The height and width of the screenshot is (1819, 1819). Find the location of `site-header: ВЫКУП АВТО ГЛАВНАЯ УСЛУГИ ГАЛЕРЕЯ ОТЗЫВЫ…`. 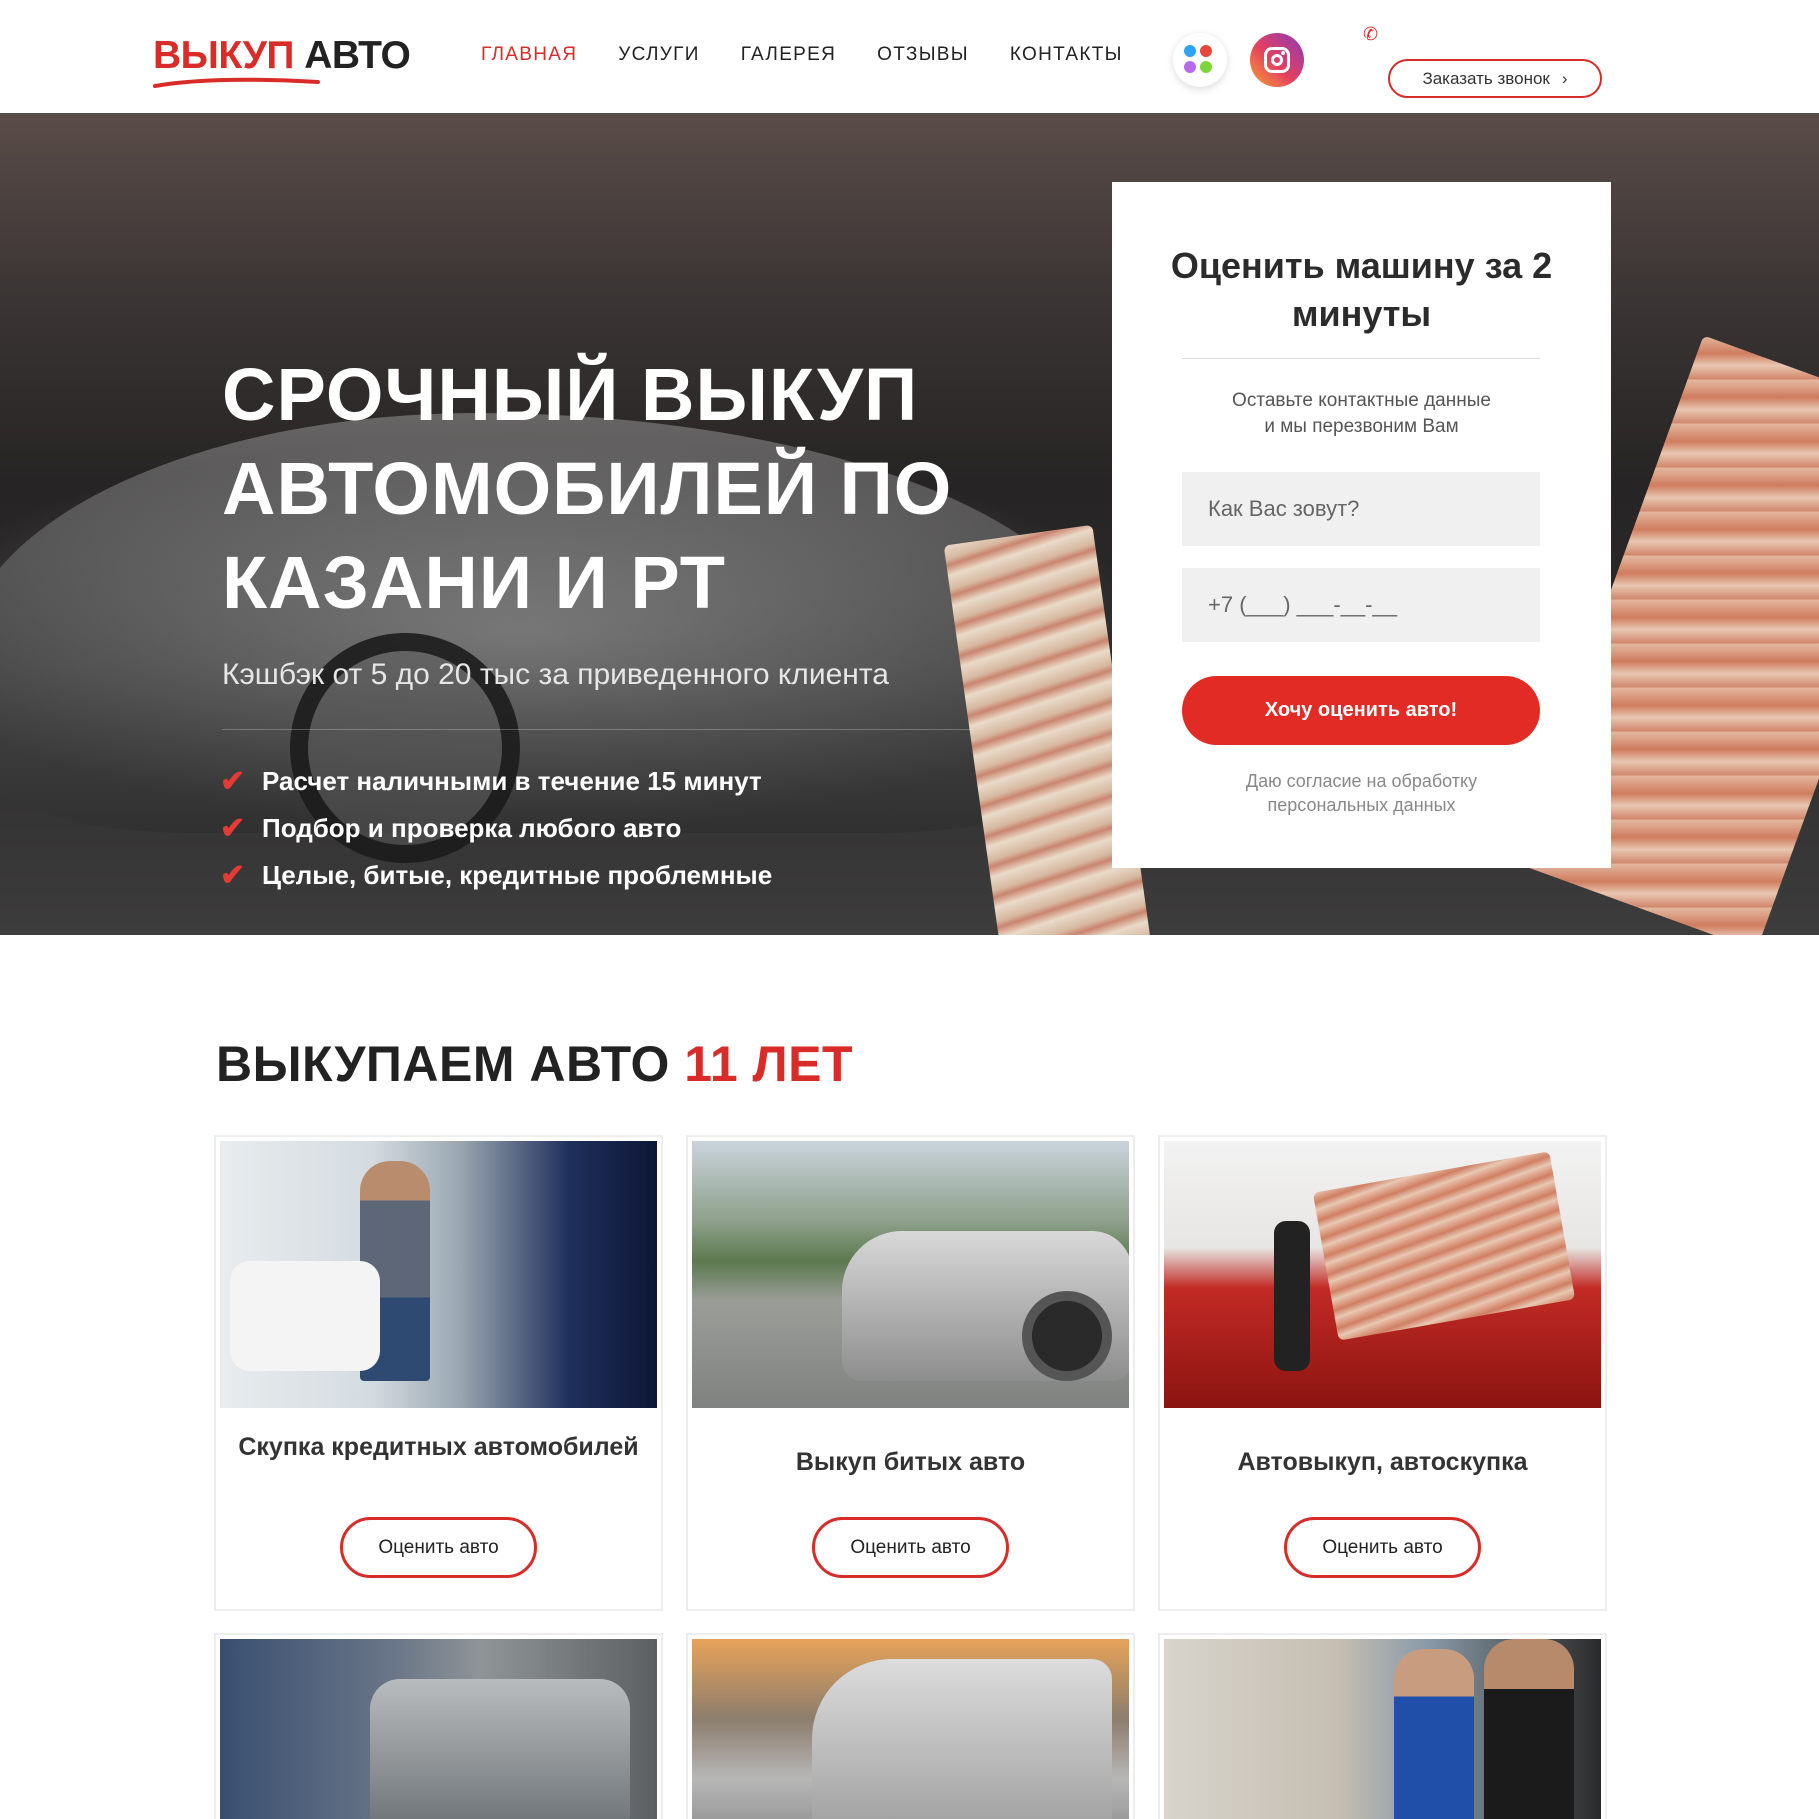

site-header: ВЫКУП АВТО ГЛАВНАЯ УСЛУГИ ГАЛЕРЕЯ ОТЗЫВЫ… is located at coordinates (909, 56).